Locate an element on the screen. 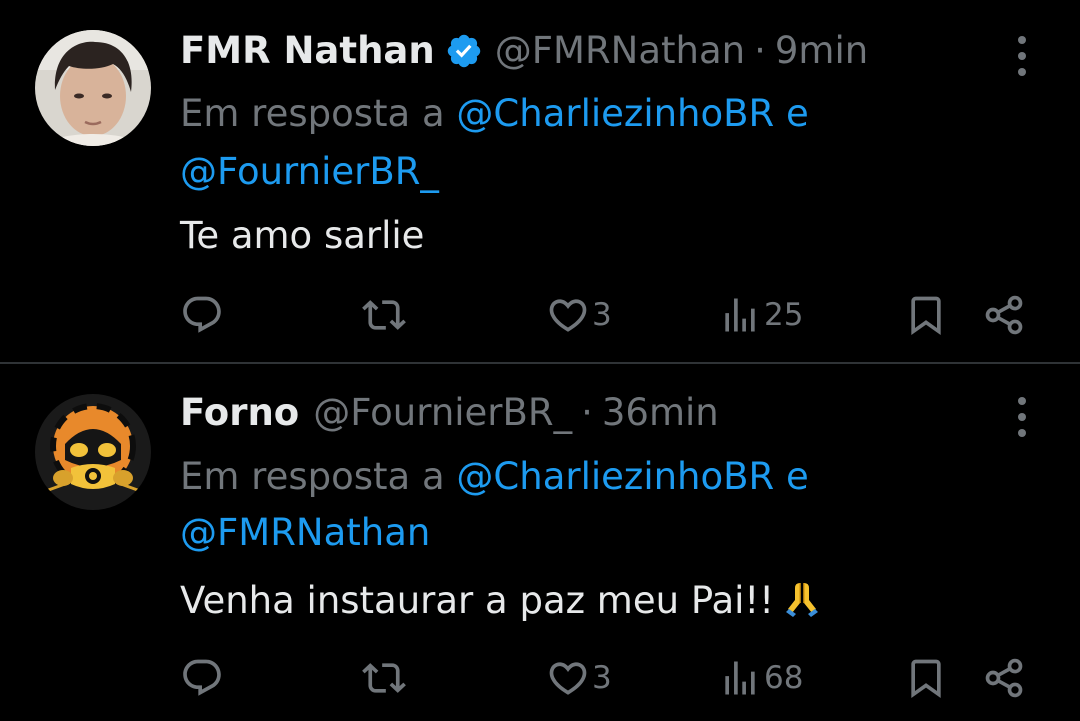 The image size is (1080, 721). action-bar: 3 68 is located at coordinates (540, 678).